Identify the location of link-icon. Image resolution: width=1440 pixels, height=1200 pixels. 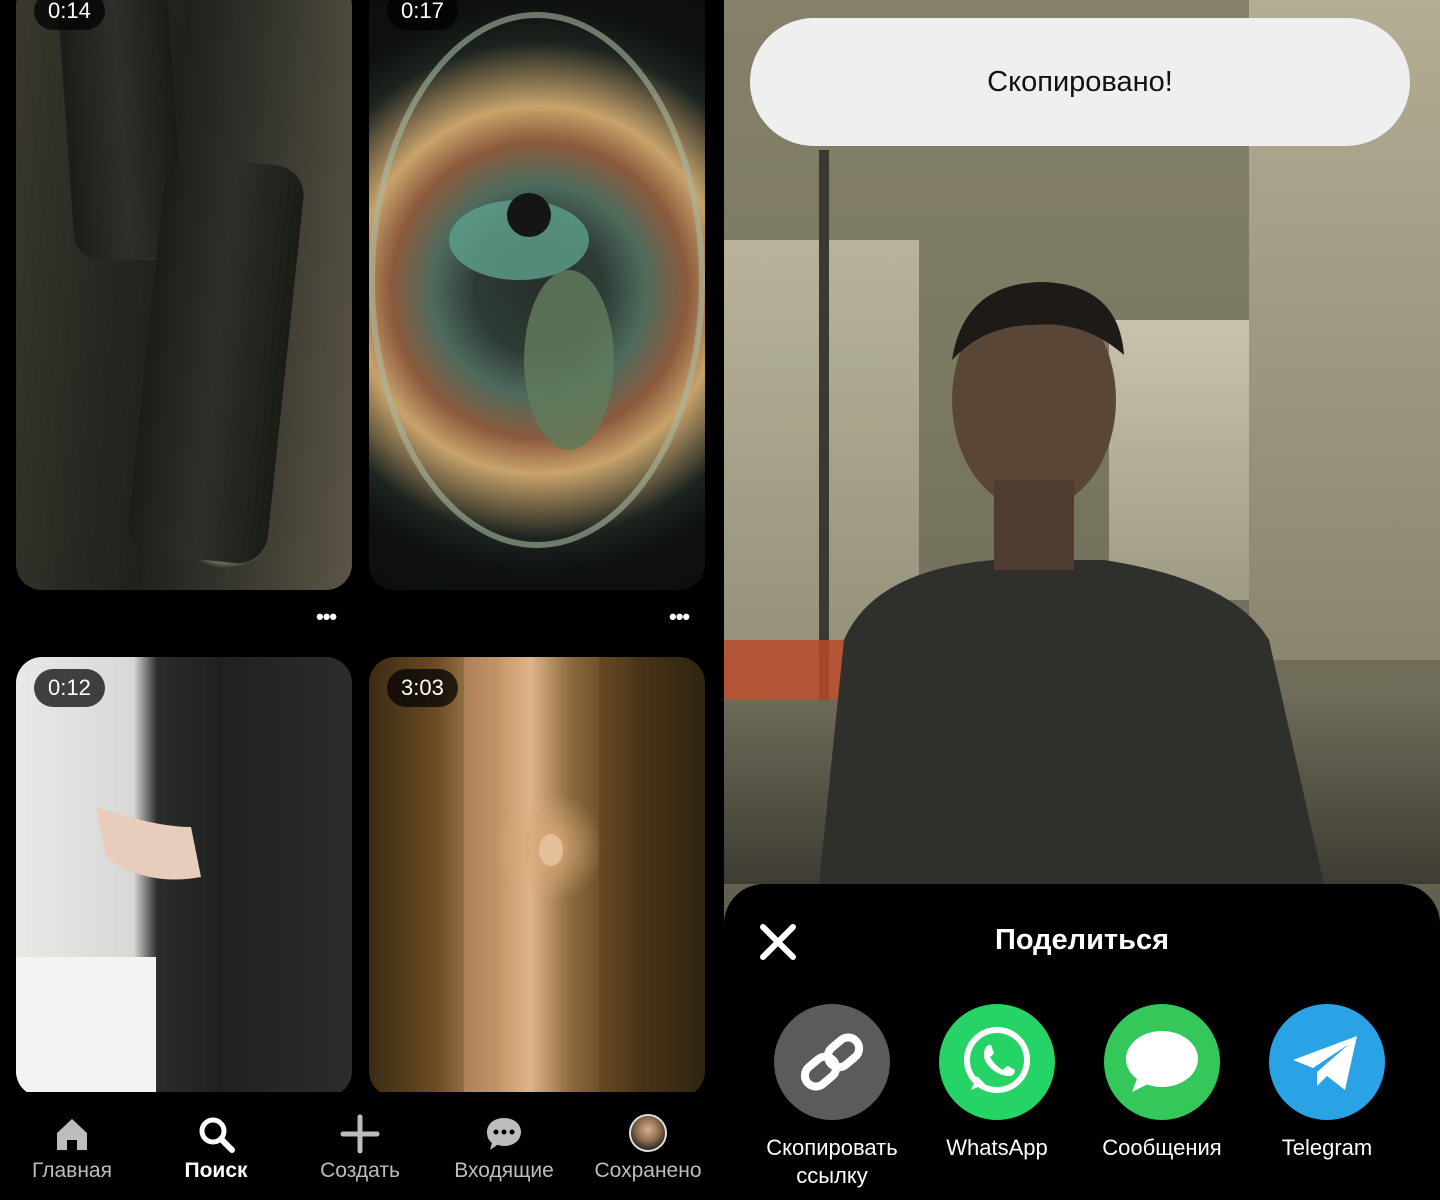
(832, 1062).